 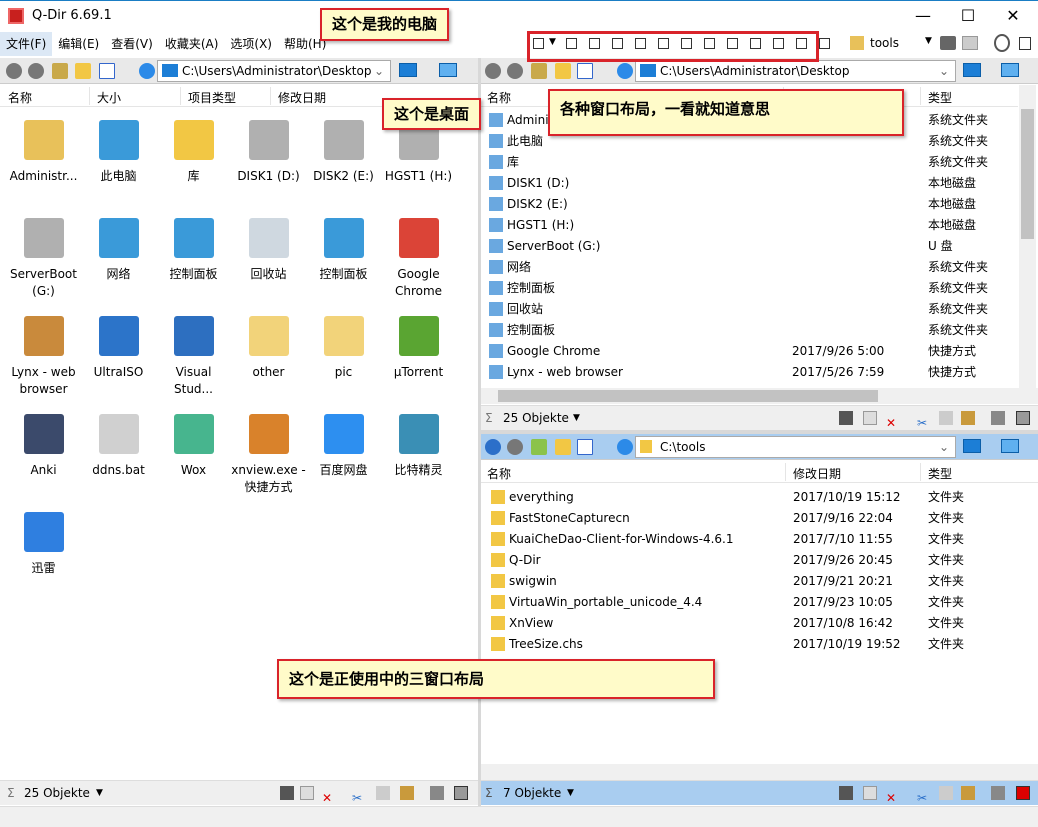 I want to click on right-bottom-path-input: C:\tools ⌄, so click(x=795, y=447).